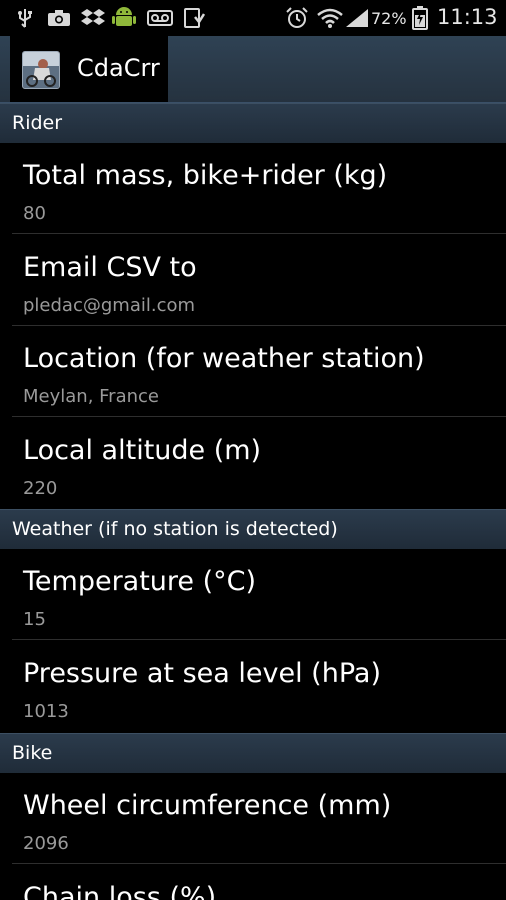 The width and height of the screenshot is (506, 900). What do you see at coordinates (253, 753) in the screenshot?
I see `section-header-bike: Bike` at bounding box center [253, 753].